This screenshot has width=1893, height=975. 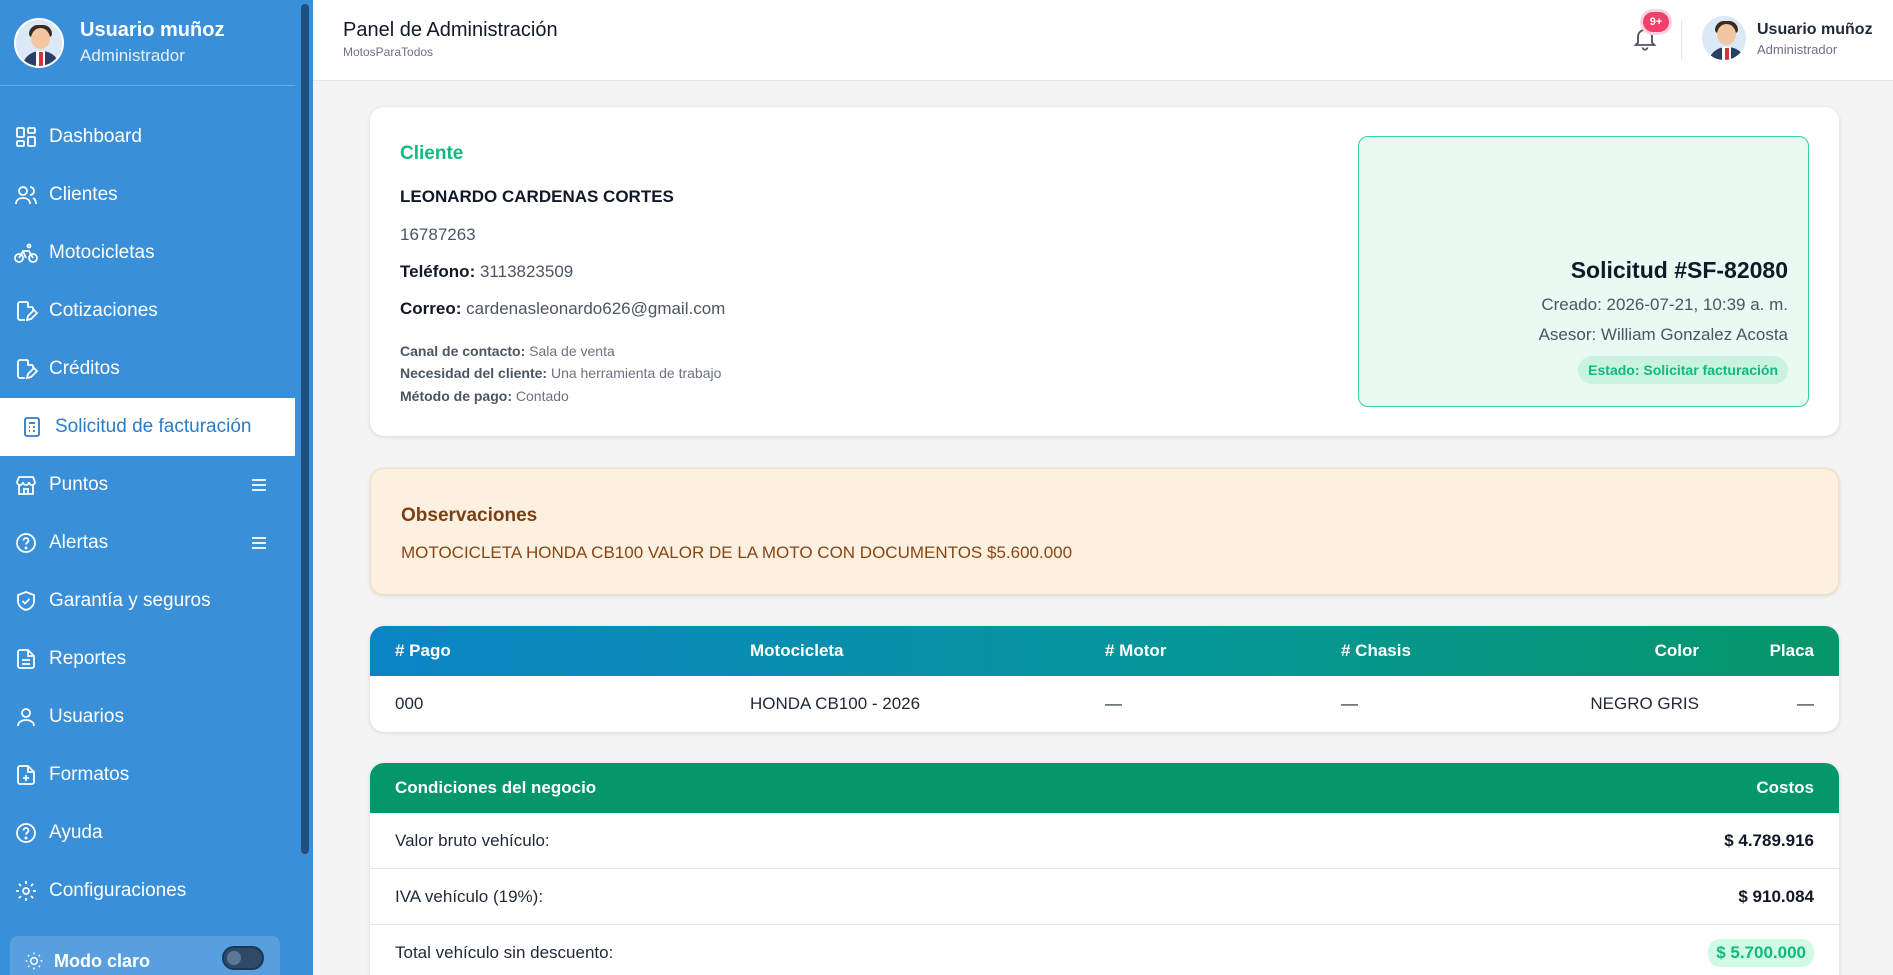 What do you see at coordinates (572, 351) in the screenshot?
I see `client-channel-value: Sala de venta` at bounding box center [572, 351].